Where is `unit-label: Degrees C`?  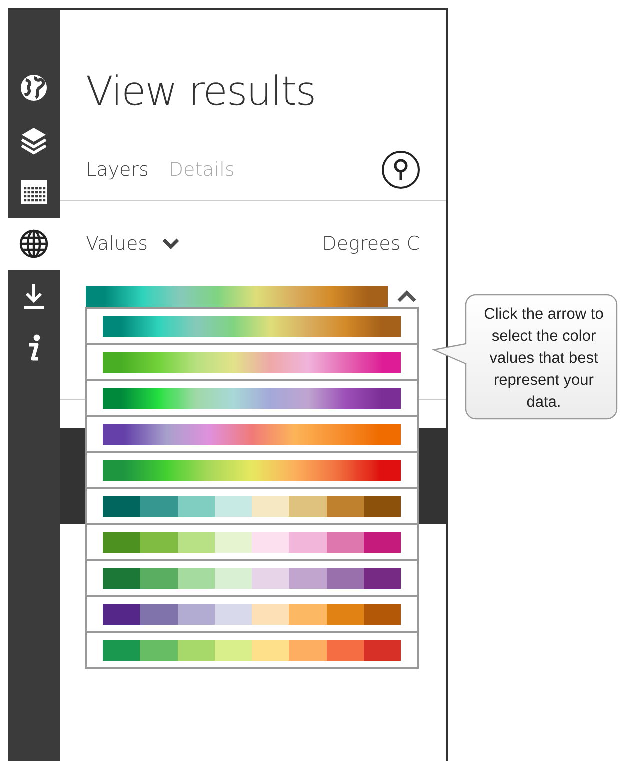
unit-label: Degrees C is located at coordinates (371, 244).